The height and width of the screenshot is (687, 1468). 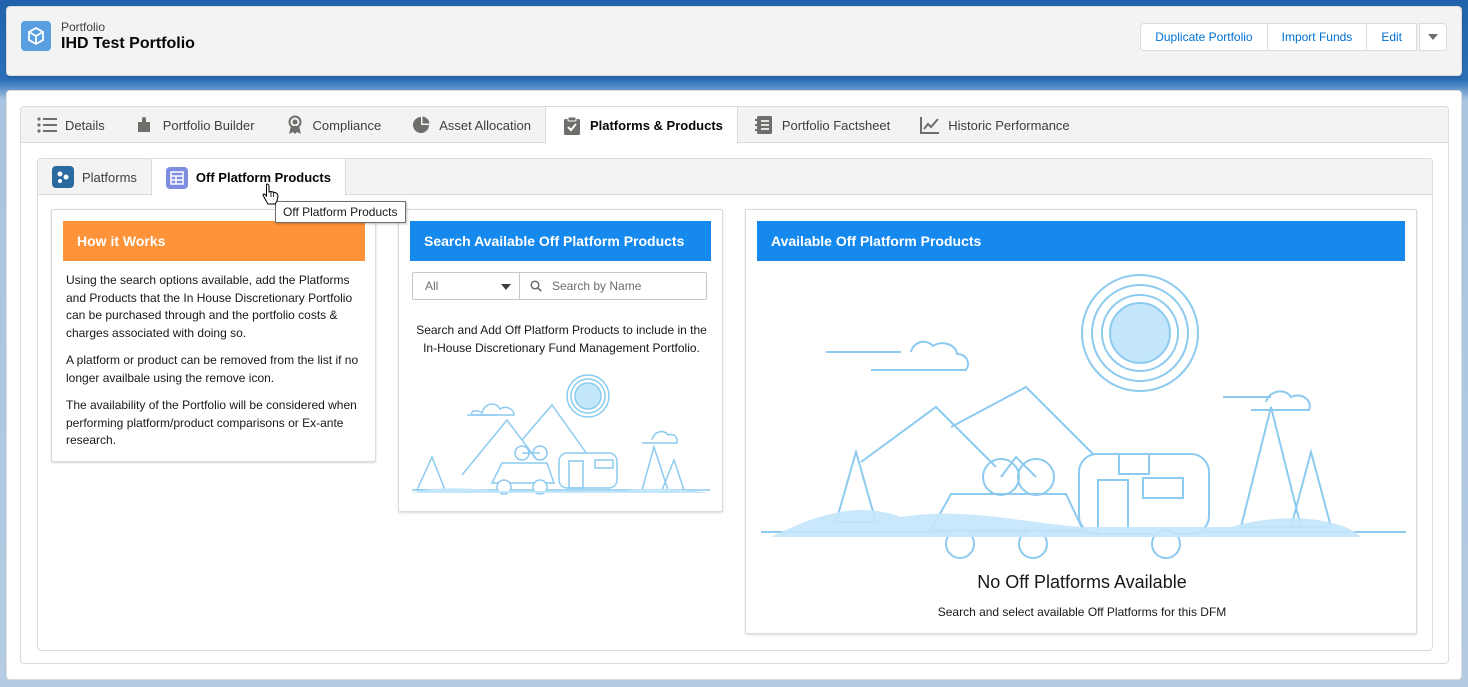 I want to click on tab-asset-allocation: Asset Allocation, so click(x=470, y=125).